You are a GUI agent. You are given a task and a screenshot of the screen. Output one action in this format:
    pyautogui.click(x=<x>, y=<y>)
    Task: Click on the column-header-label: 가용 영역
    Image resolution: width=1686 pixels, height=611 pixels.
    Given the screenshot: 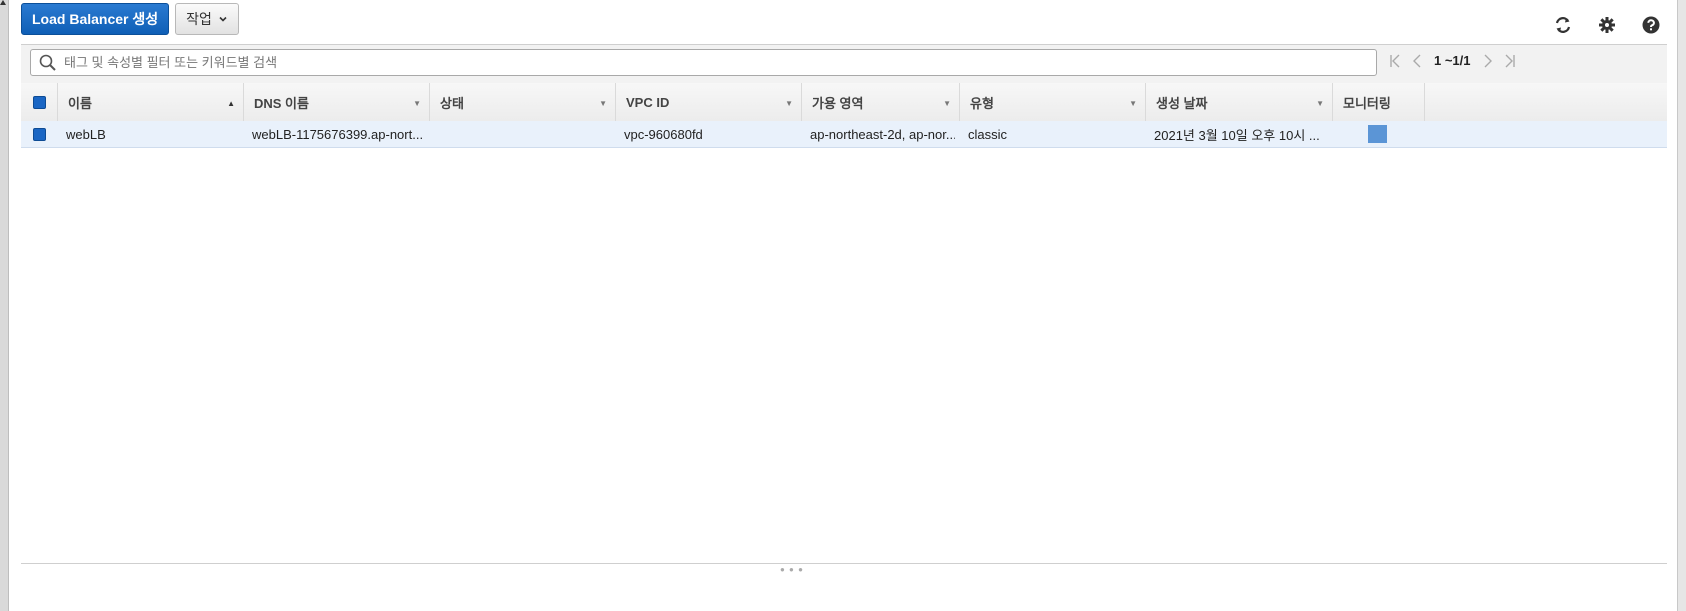 What is the action you would take?
    pyautogui.click(x=838, y=103)
    